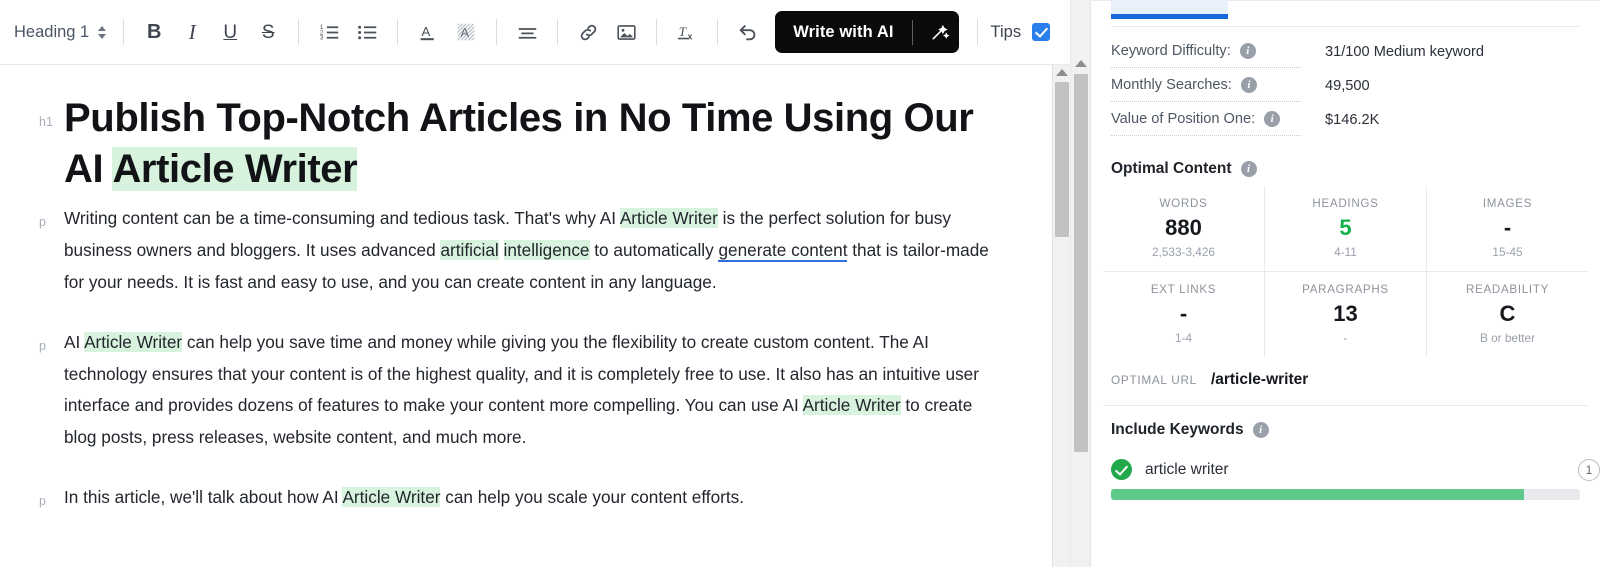  What do you see at coordinates (588, 32) in the screenshot?
I see `insert-link-button` at bounding box center [588, 32].